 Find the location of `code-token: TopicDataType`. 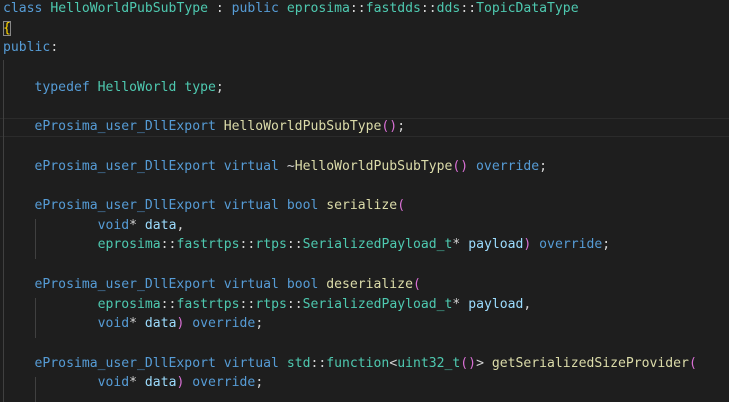

code-token: TopicDataType is located at coordinates (527, 8).